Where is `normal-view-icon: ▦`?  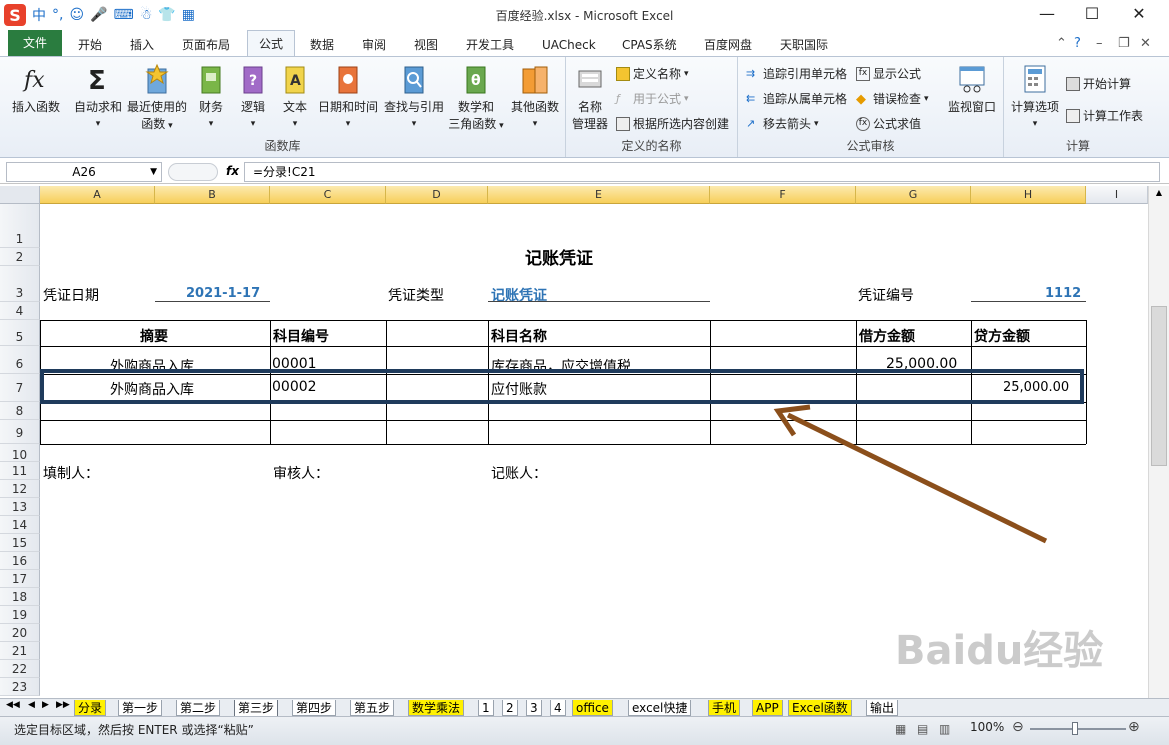 normal-view-icon: ▦ is located at coordinates (900, 729).